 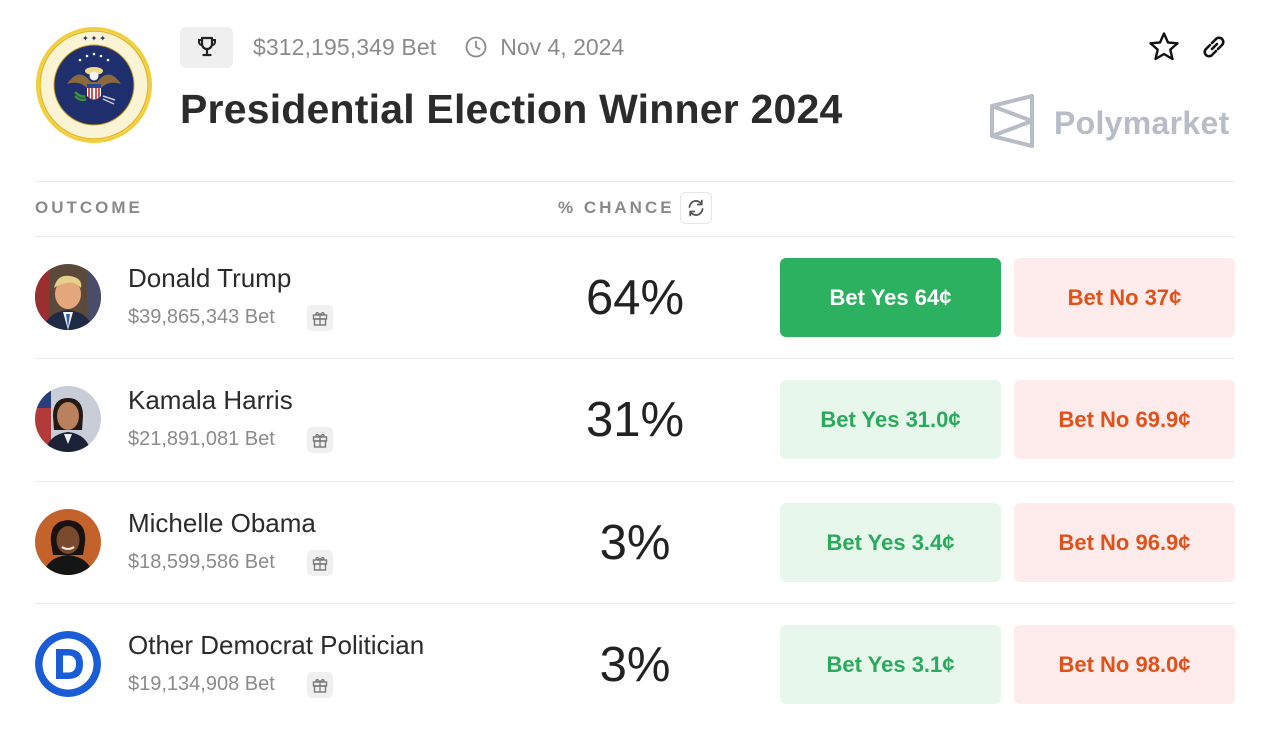 I want to click on outcome-chance: 64%, so click(x=635, y=298).